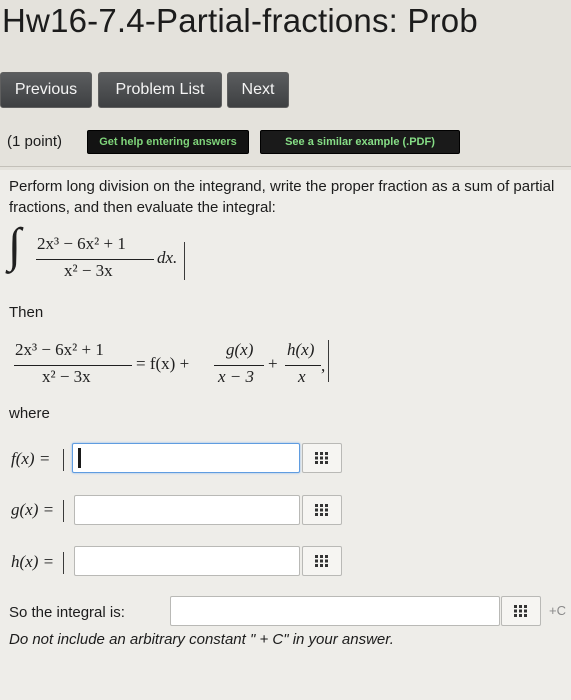 Image resolution: width=571 pixels, height=700 pixels. What do you see at coordinates (168, 142) in the screenshot?
I see `help-entering-answers-link: Get help entering answers` at bounding box center [168, 142].